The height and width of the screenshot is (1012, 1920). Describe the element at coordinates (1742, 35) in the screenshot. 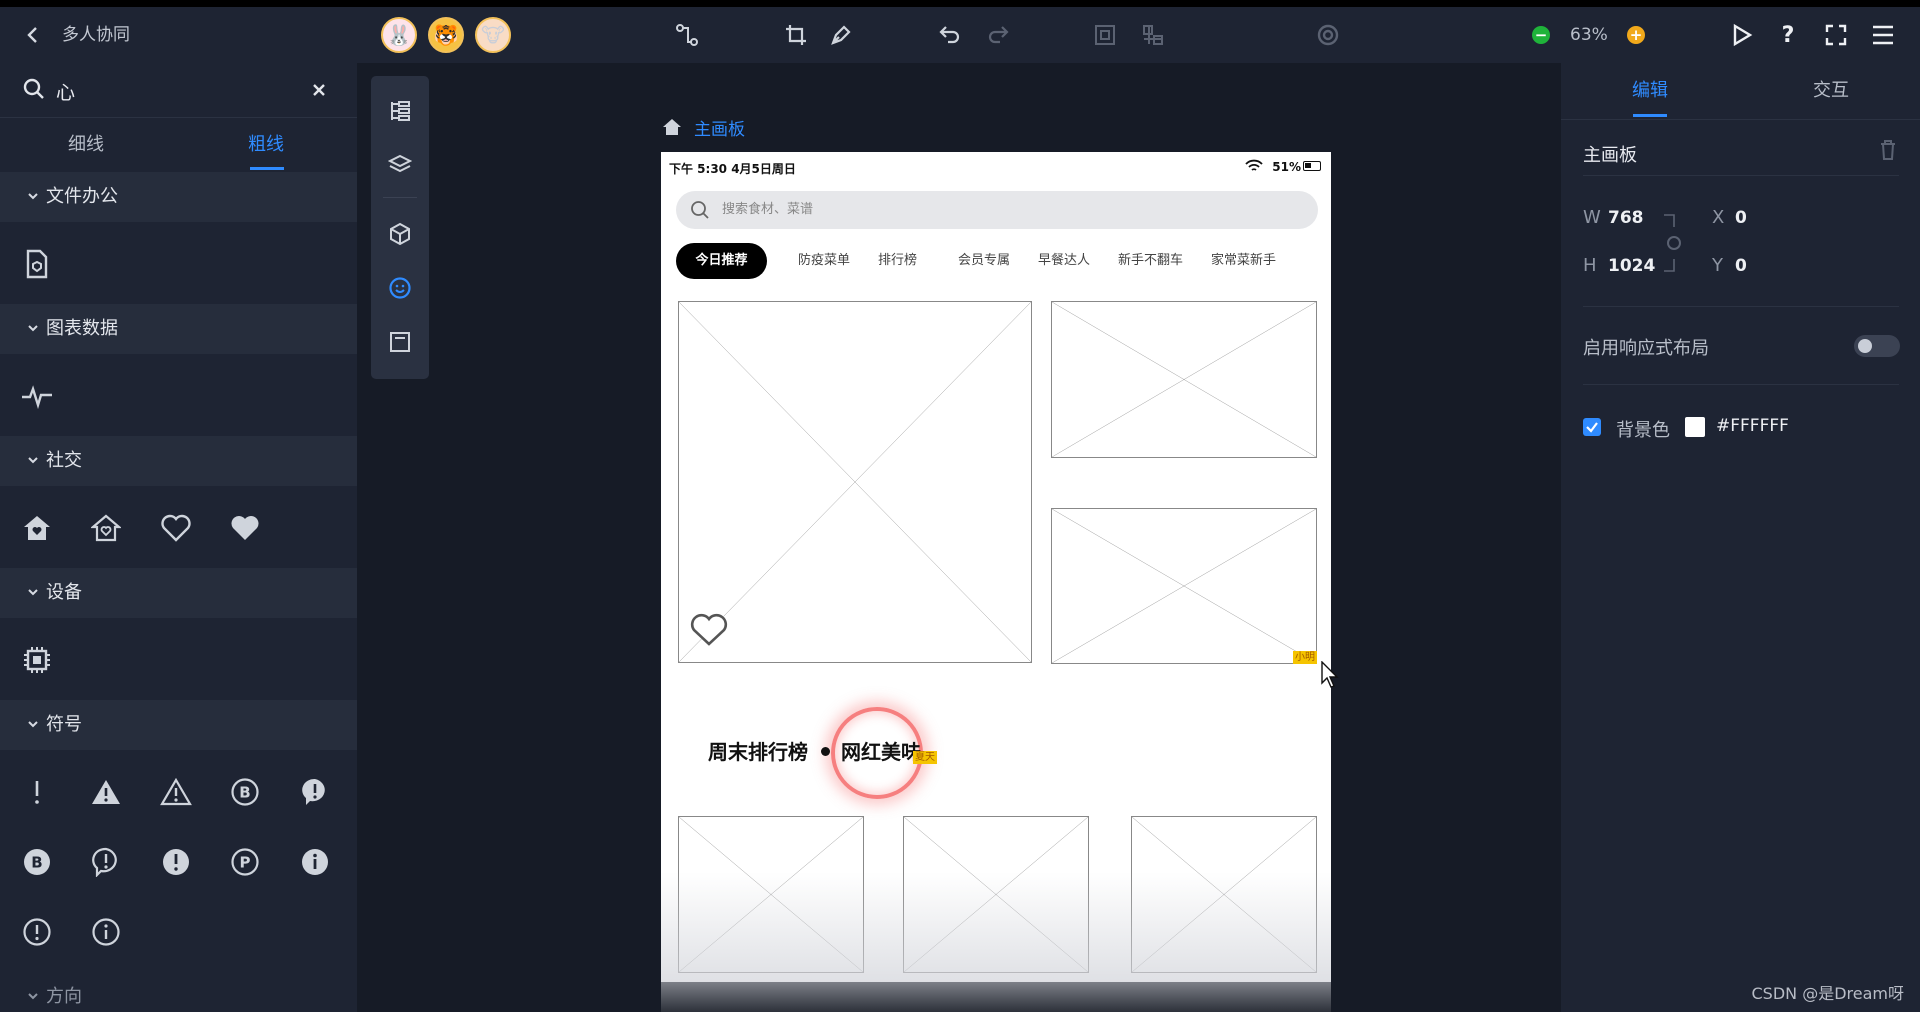

I see `preview-button` at that location.